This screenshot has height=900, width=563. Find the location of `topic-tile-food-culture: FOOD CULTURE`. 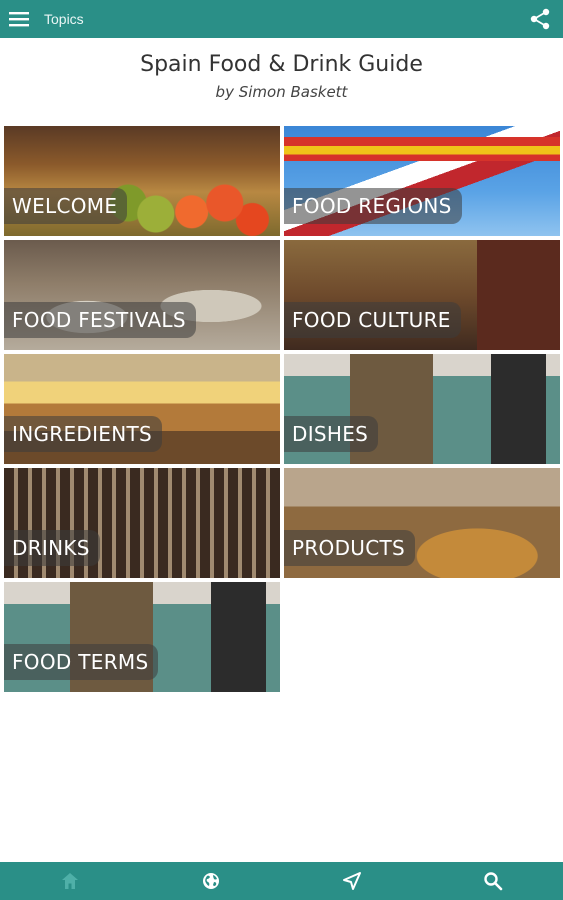

topic-tile-food-culture: FOOD CULTURE is located at coordinates (422, 295).